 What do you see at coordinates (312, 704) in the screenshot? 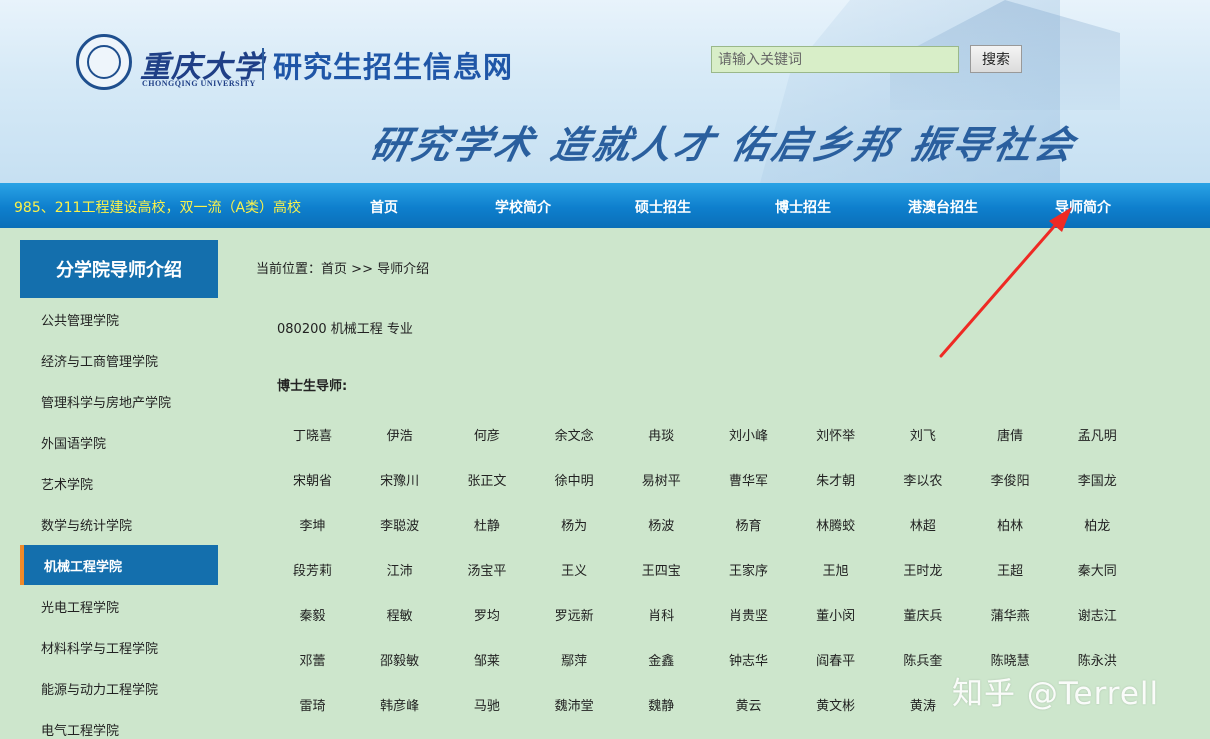
I see `advisor-link: 雷琦` at bounding box center [312, 704].